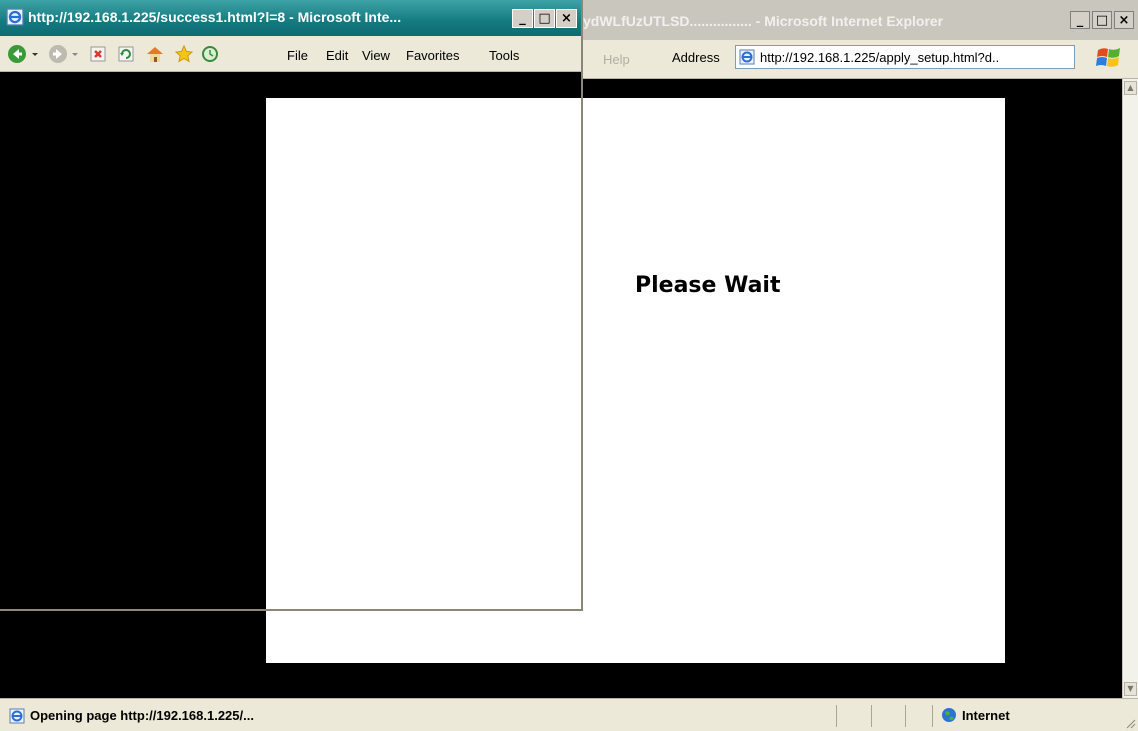 This screenshot has height=731, width=1138. What do you see at coordinates (708, 285) in the screenshot?
I see `please-wait-message: Please Wait` at bounding box center [708, 285].